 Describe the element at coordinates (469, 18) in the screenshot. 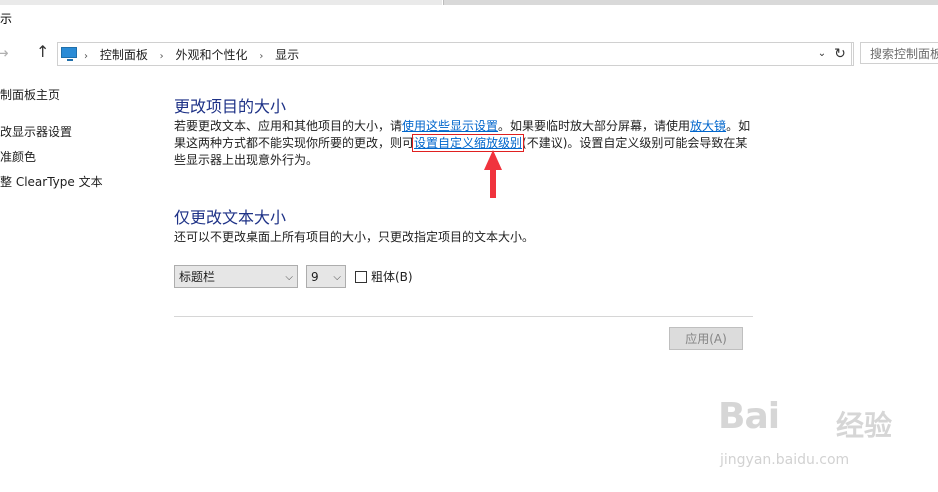

I see `title-bar: 示` at that location.